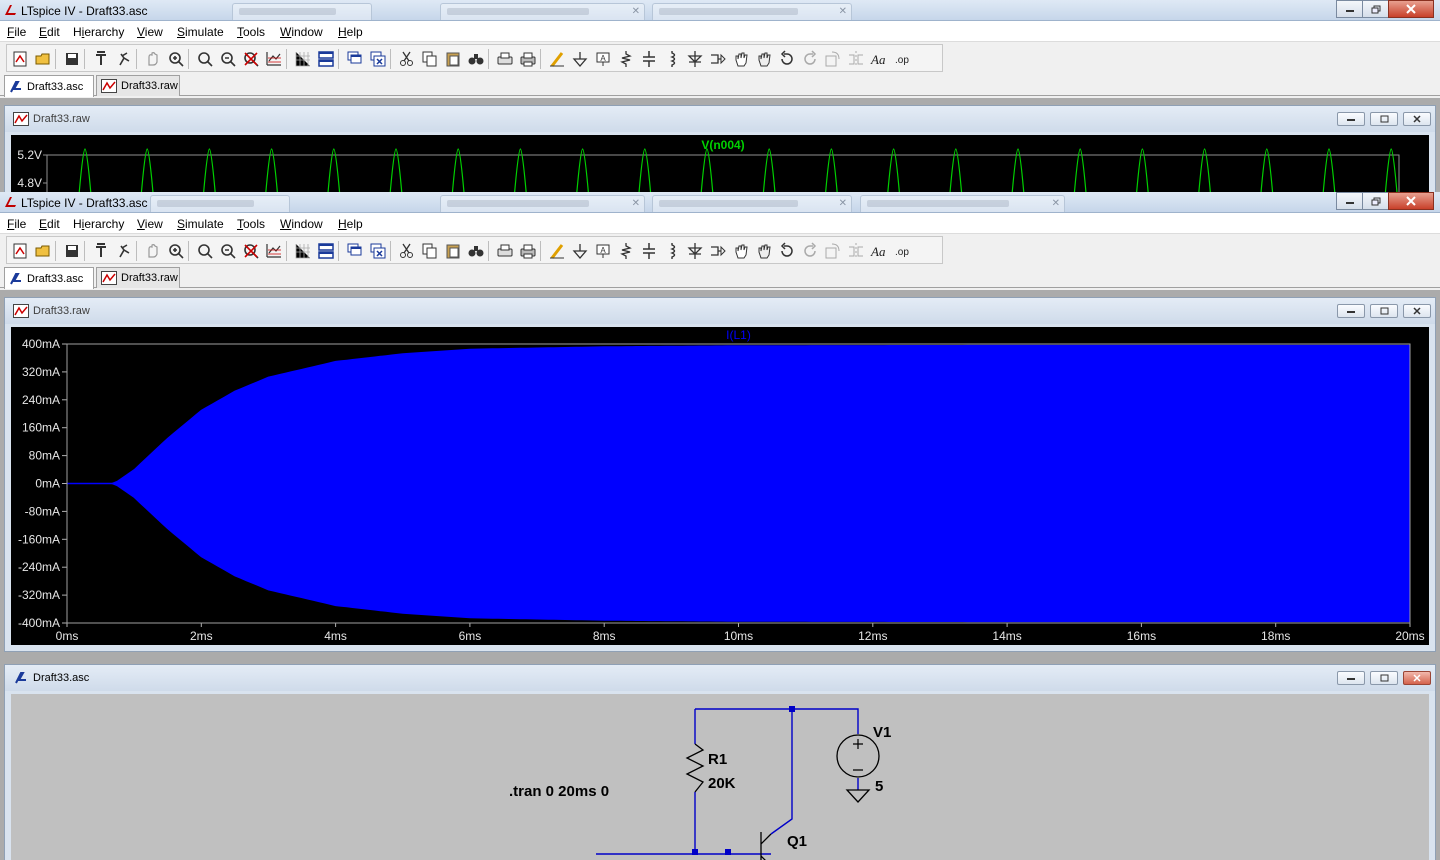 This screenshot has width=1440, height=860. Describe the element at coordinates (882, 732) in the screenshot. I see `component-ref: V1` at that location.